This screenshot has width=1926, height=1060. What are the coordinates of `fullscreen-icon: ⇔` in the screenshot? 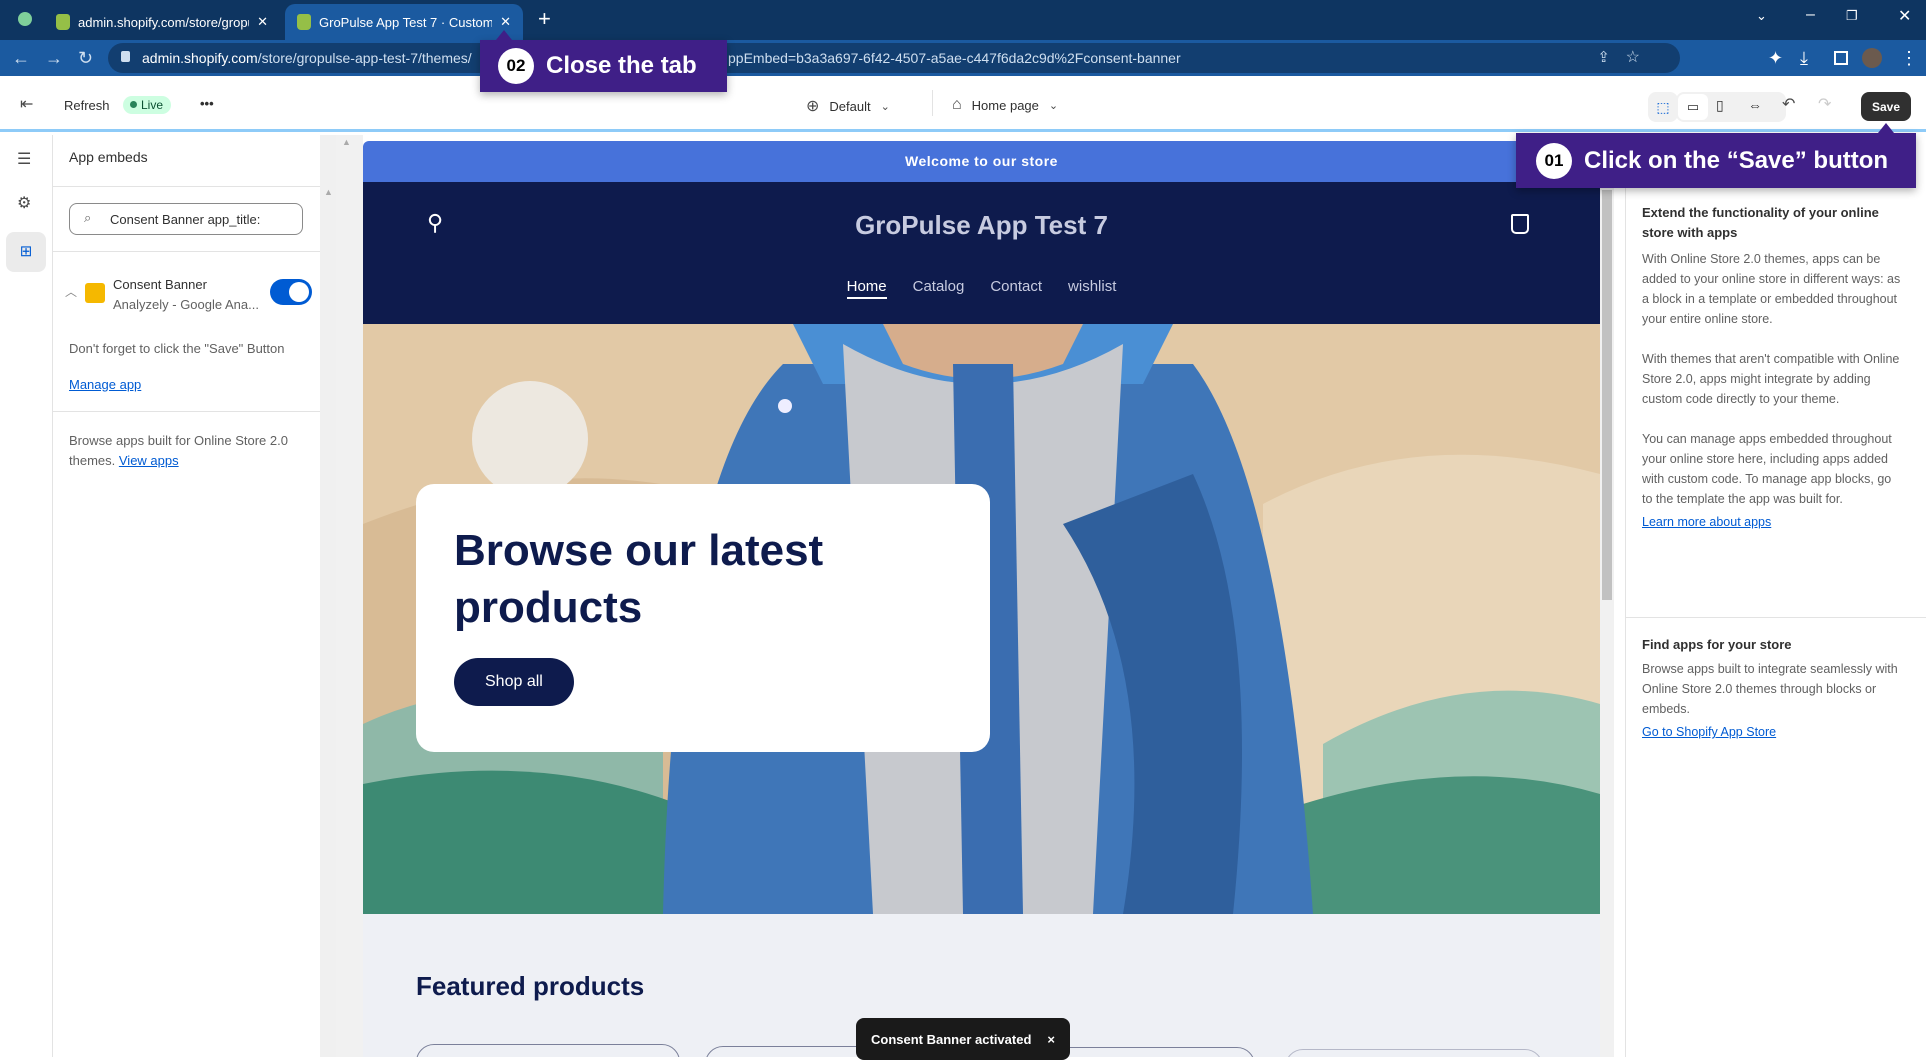 It's located at (1755, 105).